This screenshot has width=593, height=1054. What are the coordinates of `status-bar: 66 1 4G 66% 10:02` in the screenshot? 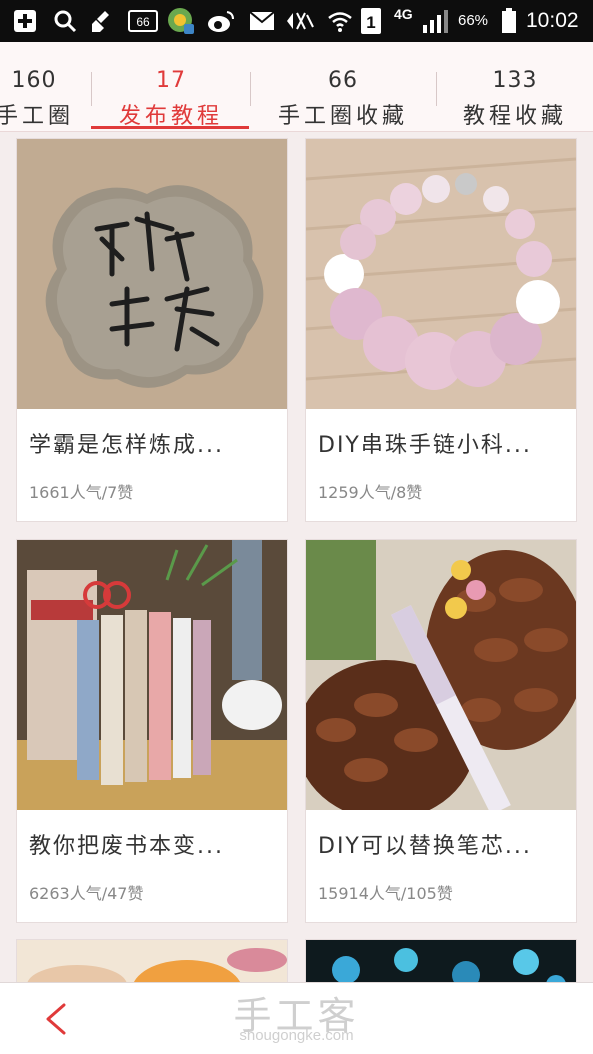 It's located at (296, 21).